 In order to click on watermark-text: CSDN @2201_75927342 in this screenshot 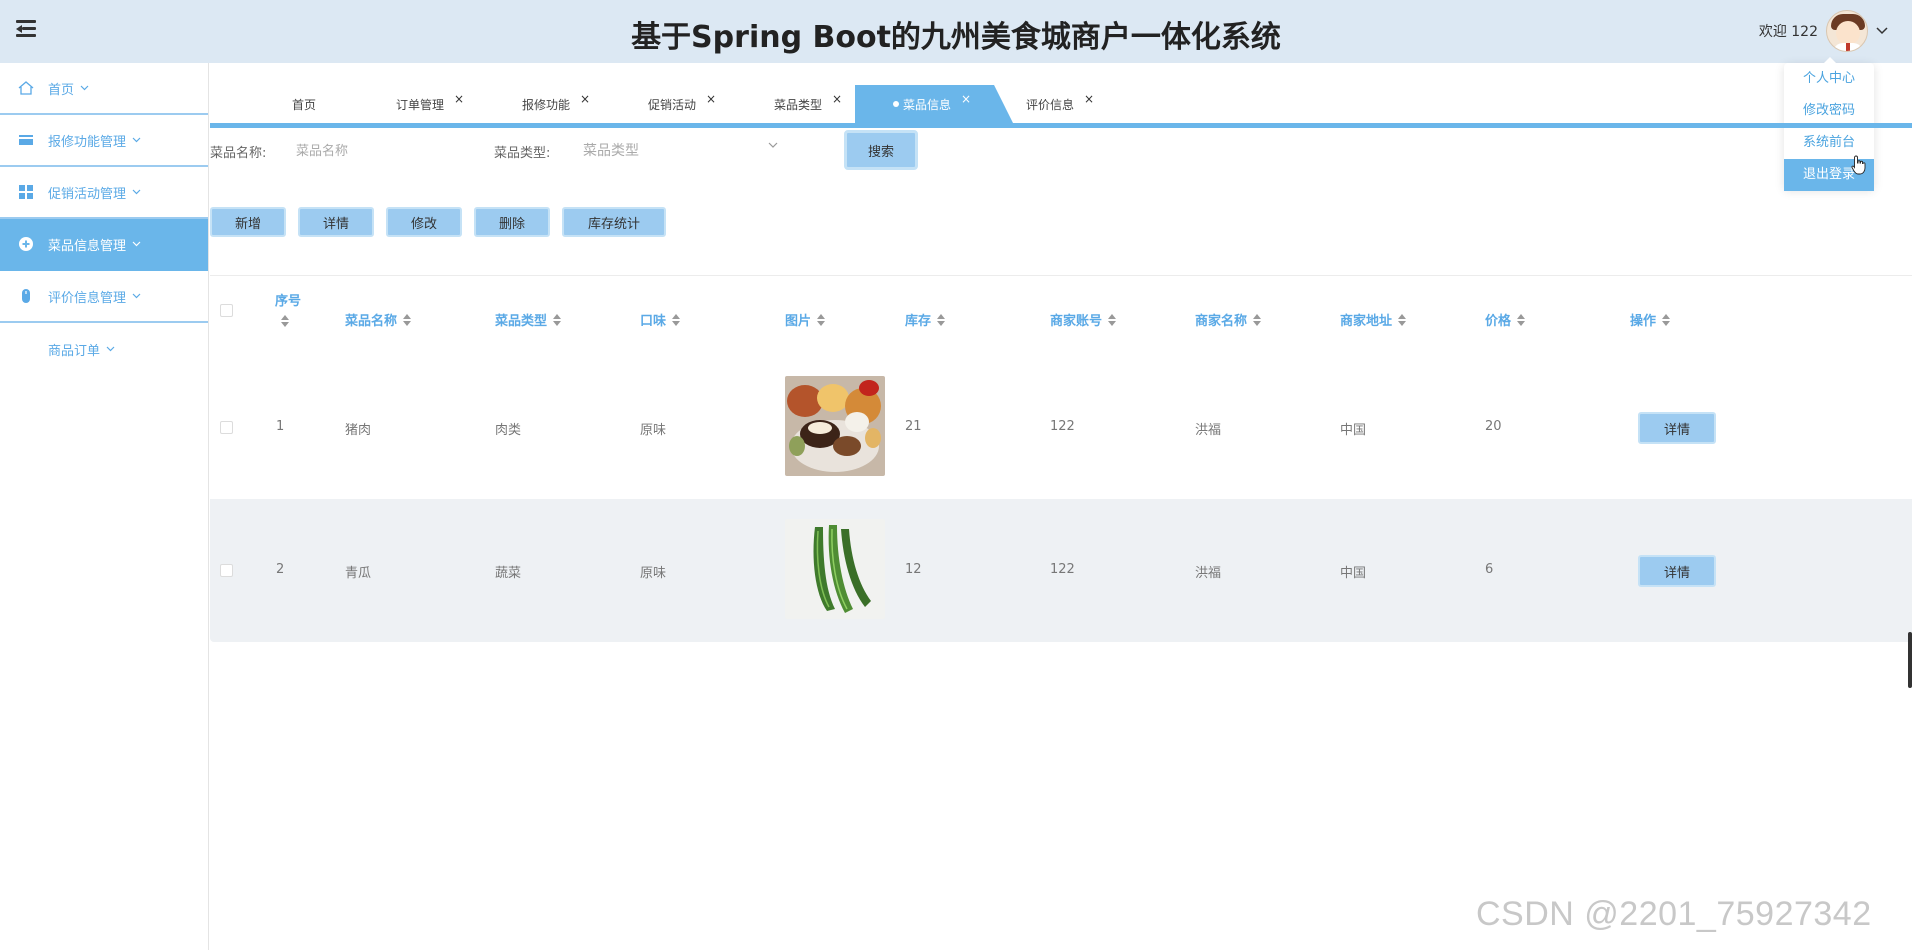, I will do `click(1674, 914)`.